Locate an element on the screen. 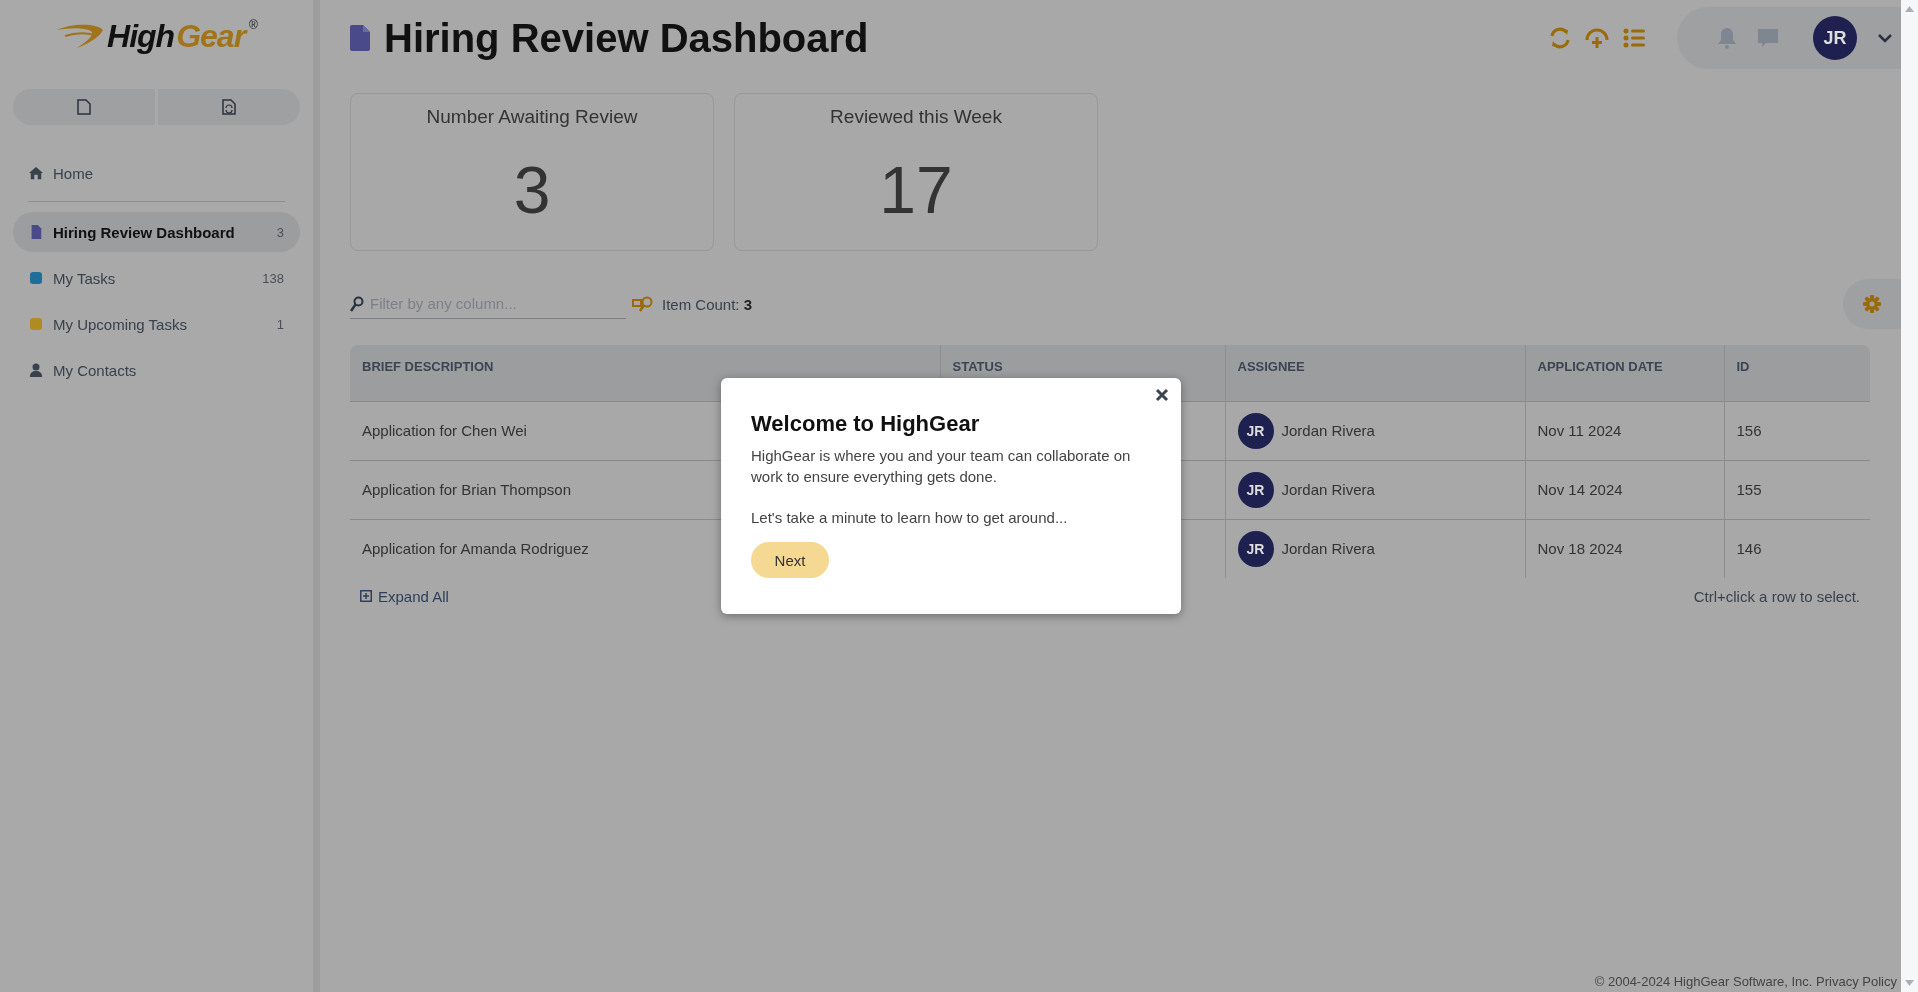  item-count: 3 is located at coordinates (280, 232).